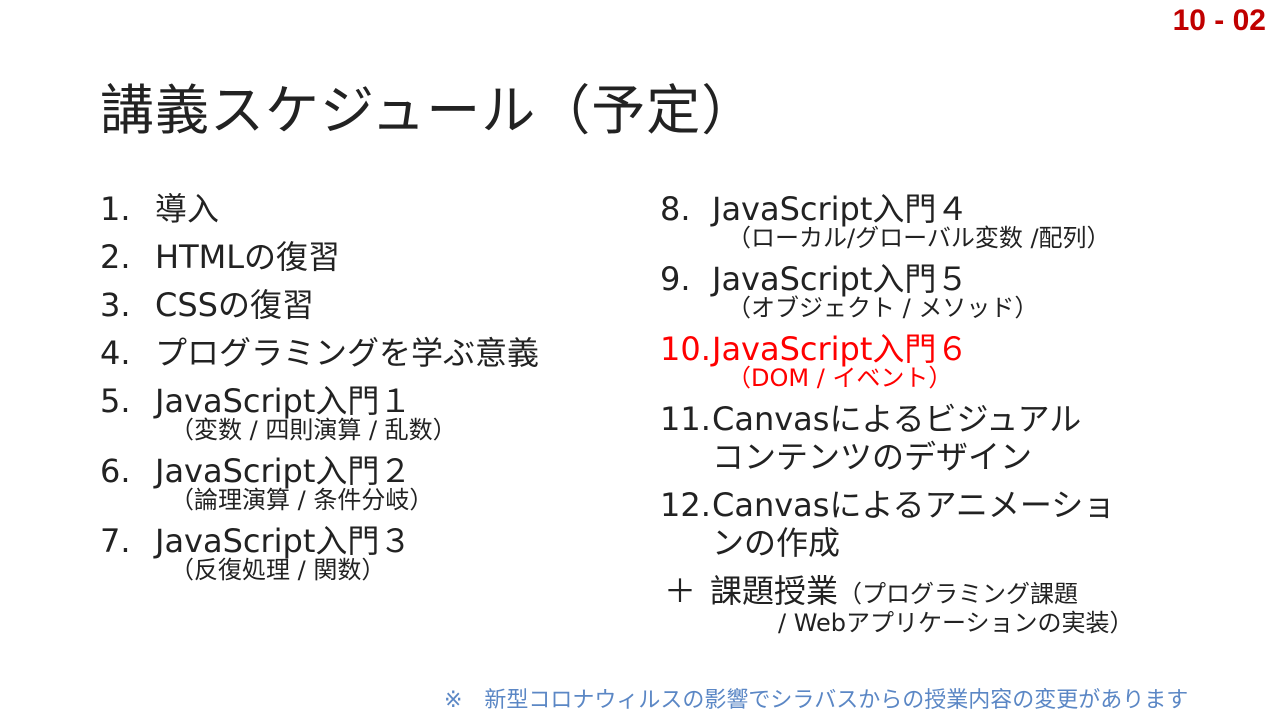 This screenshot has height=720, width=1280. What do you see at coordinates (347, 353) in the screenshot?
I see `item-label: プログラミングを学ぶ意義` at bounding box center [347, 353].